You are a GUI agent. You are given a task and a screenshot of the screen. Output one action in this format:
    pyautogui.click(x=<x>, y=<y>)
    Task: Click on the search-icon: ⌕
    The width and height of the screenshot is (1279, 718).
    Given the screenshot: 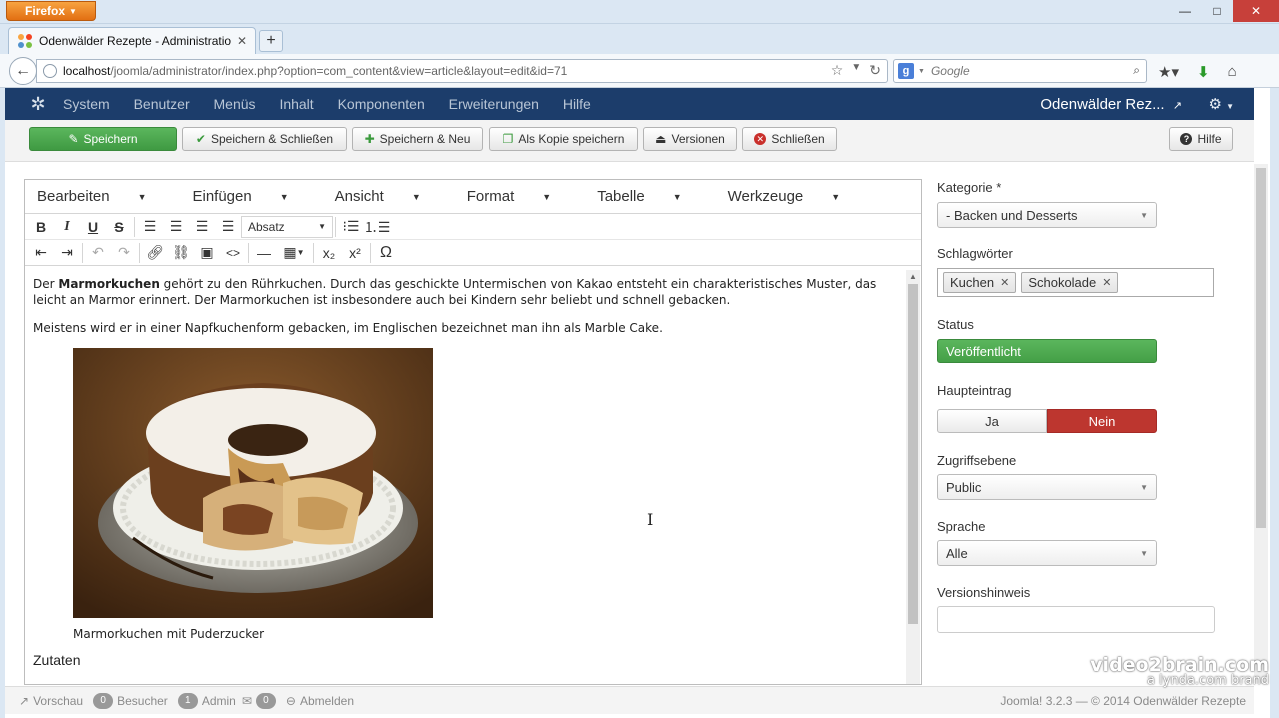 What is the action you would take?
    pyautogui.click(x=1136, y=70)
    